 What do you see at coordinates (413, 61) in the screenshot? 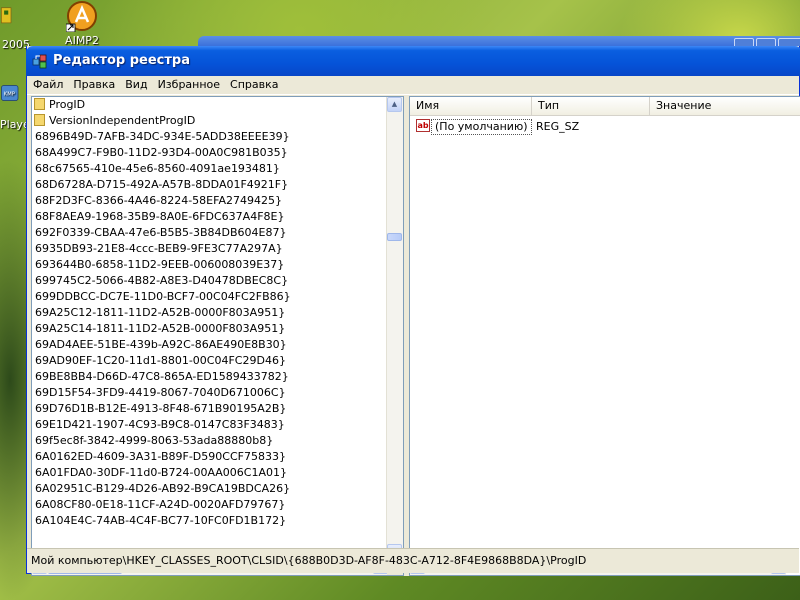
I see `title-bar: Редактор реестра` at bounding box center [413, 61].